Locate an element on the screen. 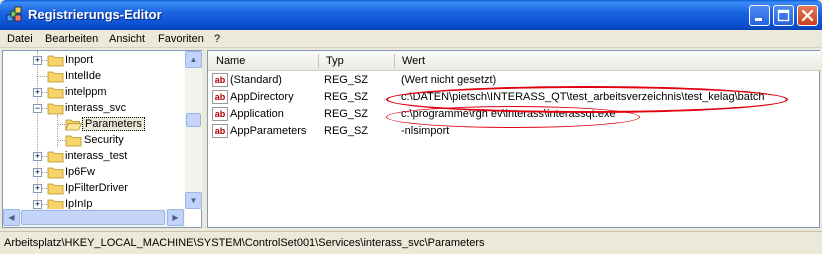 This screenshot has width=822, height=254. minimize-icon is located at coordinates (758, 19).